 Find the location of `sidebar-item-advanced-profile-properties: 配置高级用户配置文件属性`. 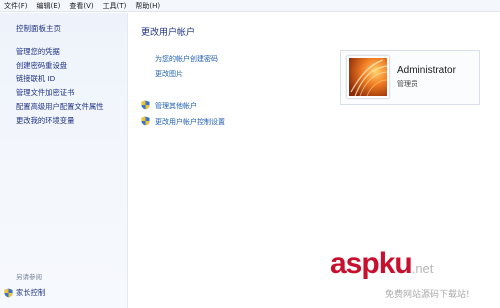

sidebar-item-advanced-profile-properties: 配置高级用户配置文件属性 is located at coordinates (60, 107).